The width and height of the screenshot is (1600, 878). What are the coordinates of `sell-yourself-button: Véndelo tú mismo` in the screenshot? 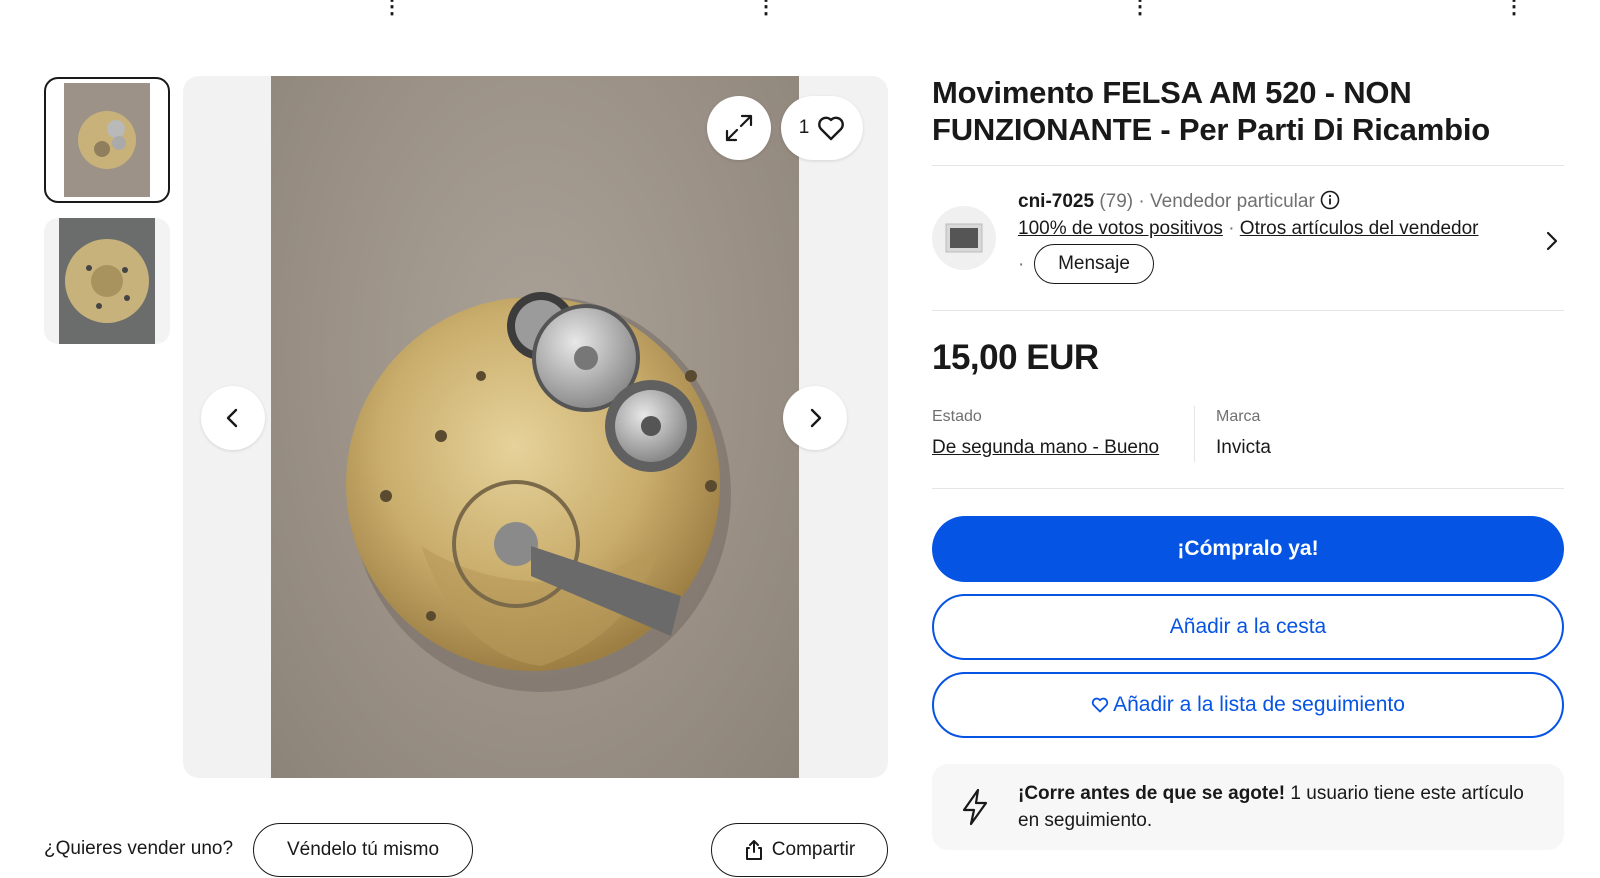 It's located at (363, 850).